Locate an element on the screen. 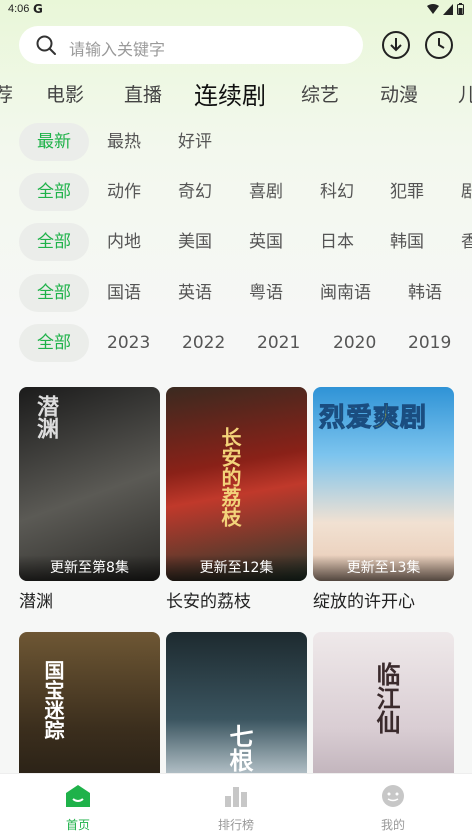 This screenshot has width=472, height=839. filter-chip: 内地 is located at coordinates (124, 242).